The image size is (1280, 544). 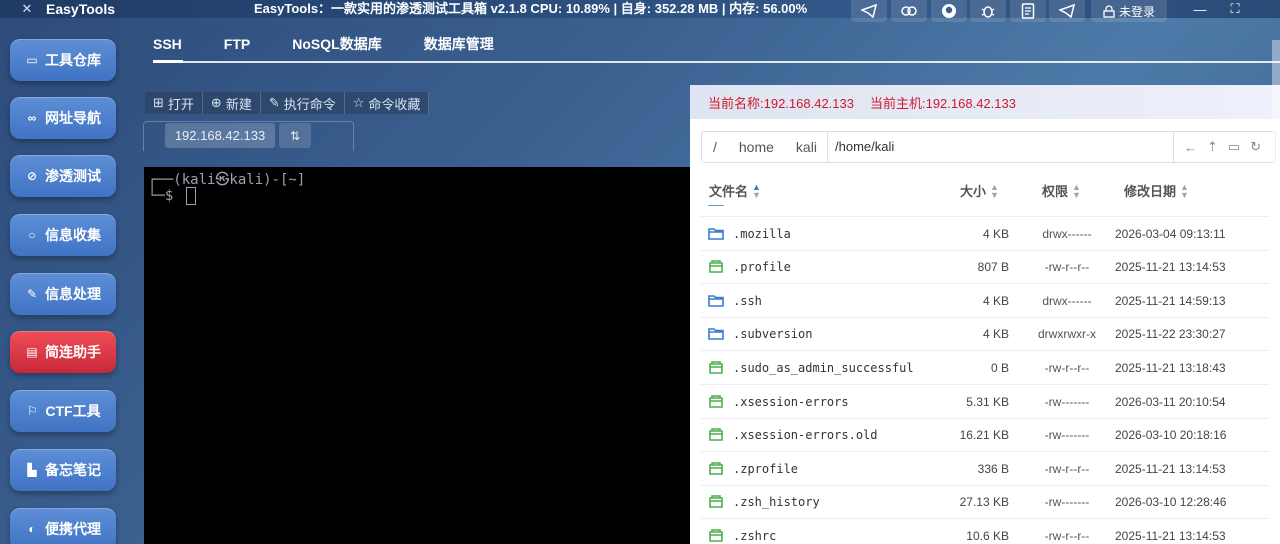 I want to click on sidebar-item-label: CTF工具, so click(x=73, y=411).